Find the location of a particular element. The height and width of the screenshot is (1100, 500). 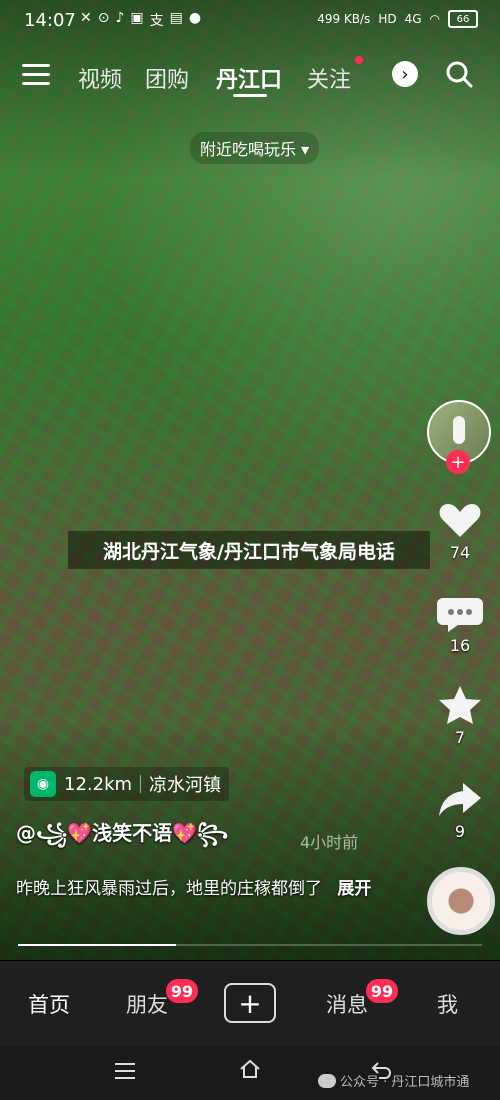

app-notification-icon: ▣ is located at coordinates (137, 18).